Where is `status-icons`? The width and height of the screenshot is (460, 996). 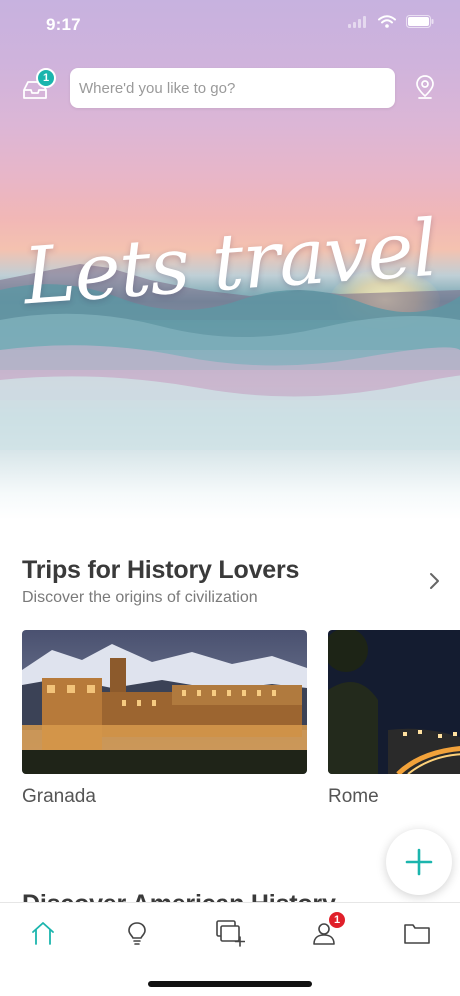
status-icons is located at coordinates (391, 21).